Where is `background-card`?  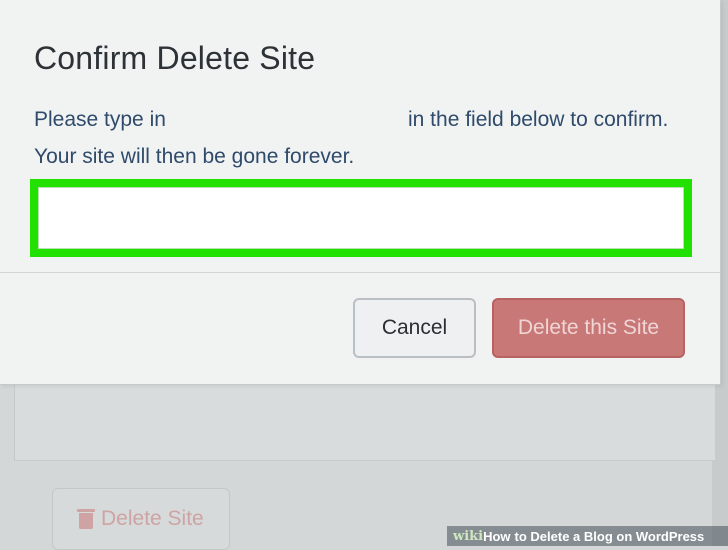 background-card is located at coordinates (364, 420).